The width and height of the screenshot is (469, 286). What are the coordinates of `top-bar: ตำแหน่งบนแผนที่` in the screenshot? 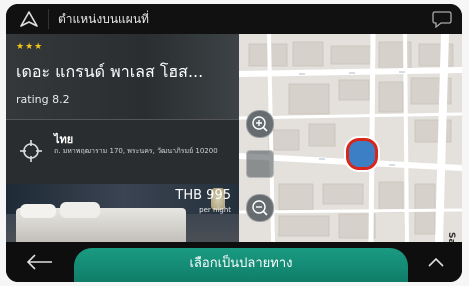 It's located at (234, 19).